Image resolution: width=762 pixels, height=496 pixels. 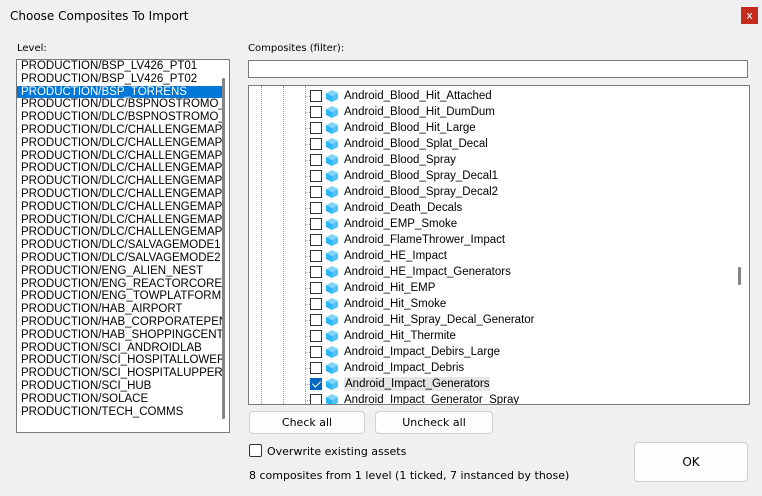 What do you see at coordinates (119, 348) in the screenshot?
I see `level-list-item: PRODUCTION/SCI_ANDROIDLAB` at bounding box center [119, 348].